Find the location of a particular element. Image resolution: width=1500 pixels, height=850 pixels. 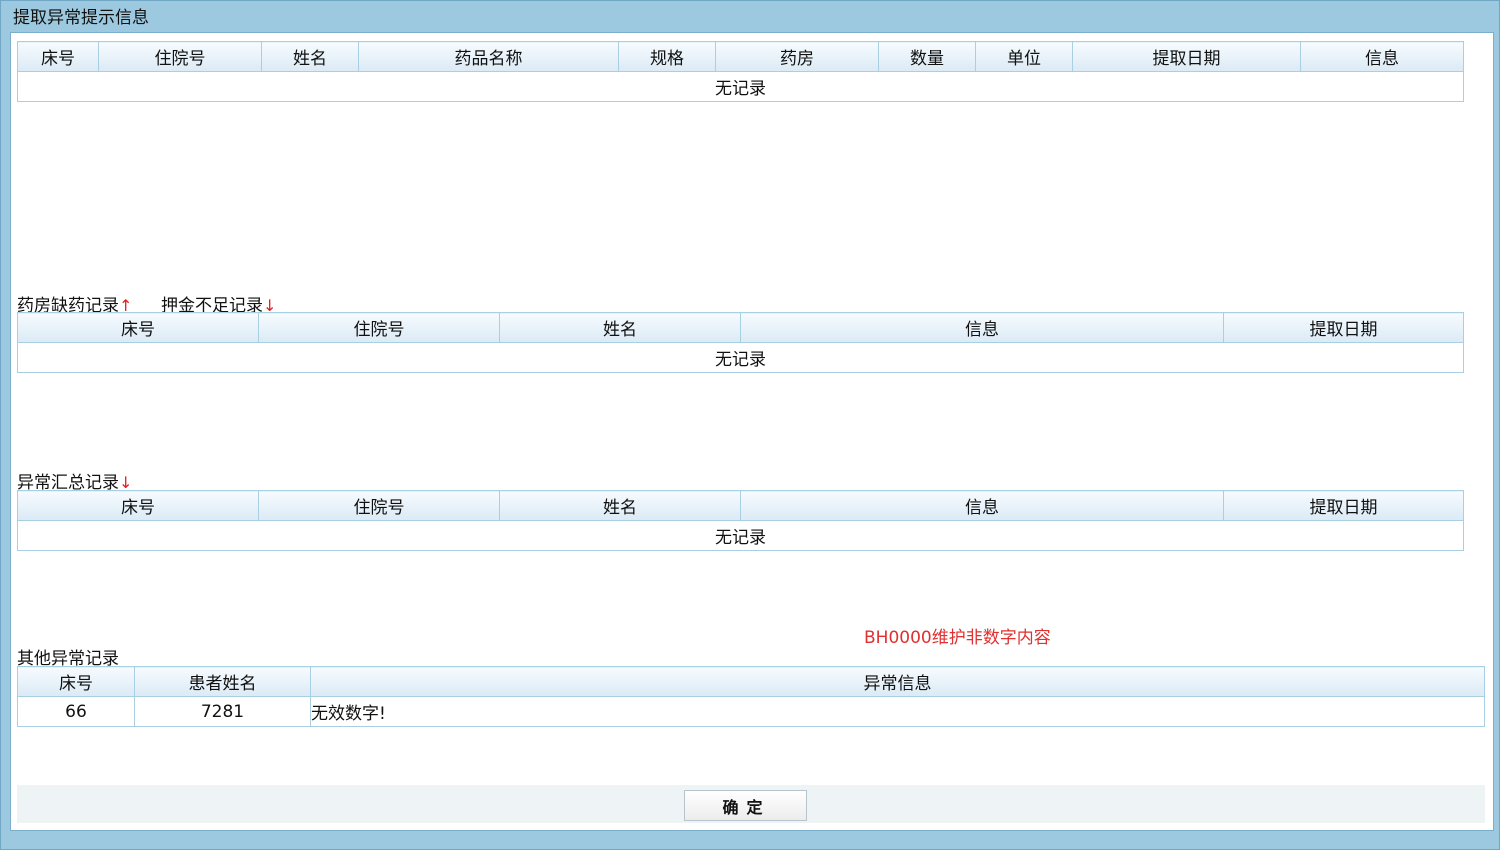

extract-table: 床号 住院号 姓名 药品名称 规格 药房 数量 单位 提取日期 信息 无记录 is located at coordinates (740, 71).